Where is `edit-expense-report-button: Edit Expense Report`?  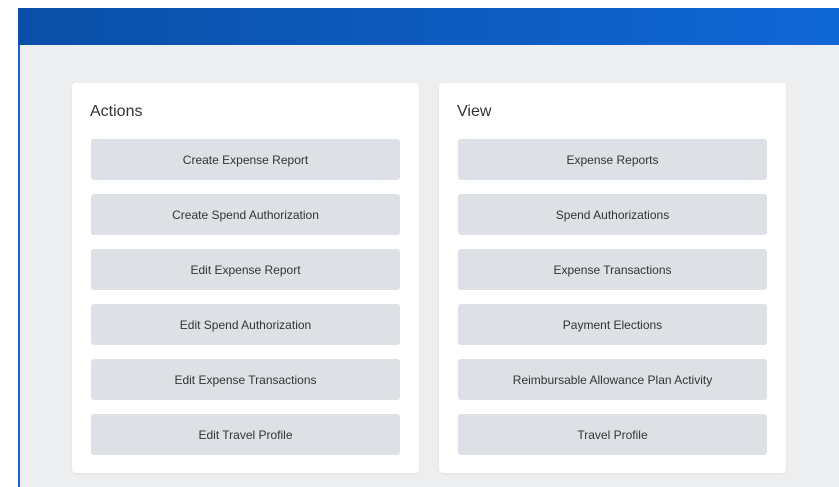
edit-expense-report-button: Edit Expense Report is located at coordinates (245, 269).